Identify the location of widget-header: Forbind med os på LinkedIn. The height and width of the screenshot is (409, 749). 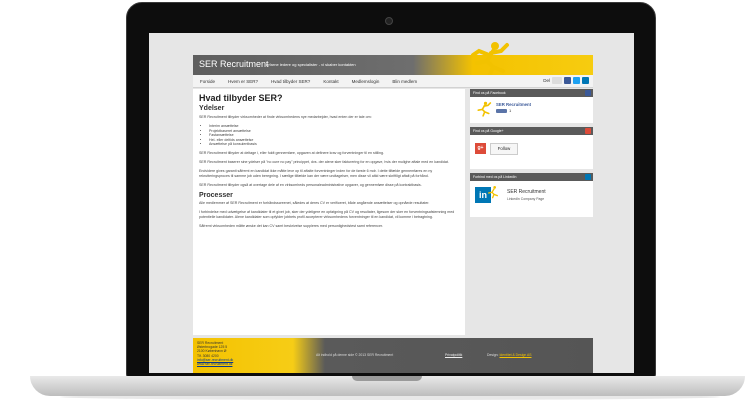
(531, 177).